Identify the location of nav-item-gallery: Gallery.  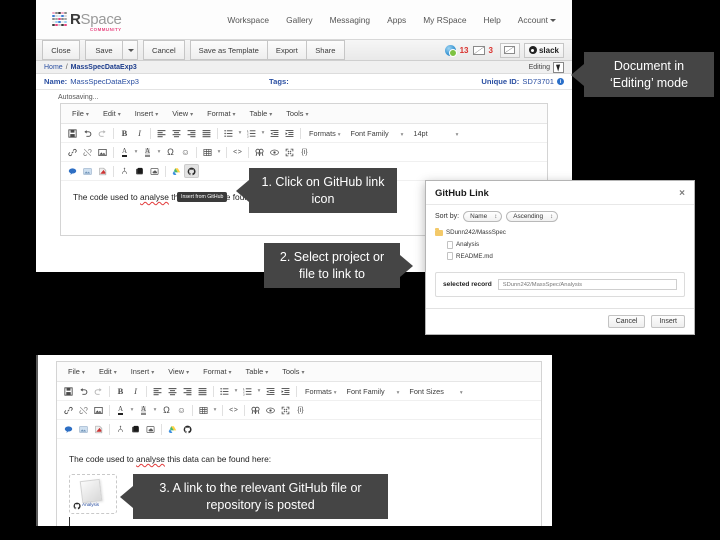
(299, 20).